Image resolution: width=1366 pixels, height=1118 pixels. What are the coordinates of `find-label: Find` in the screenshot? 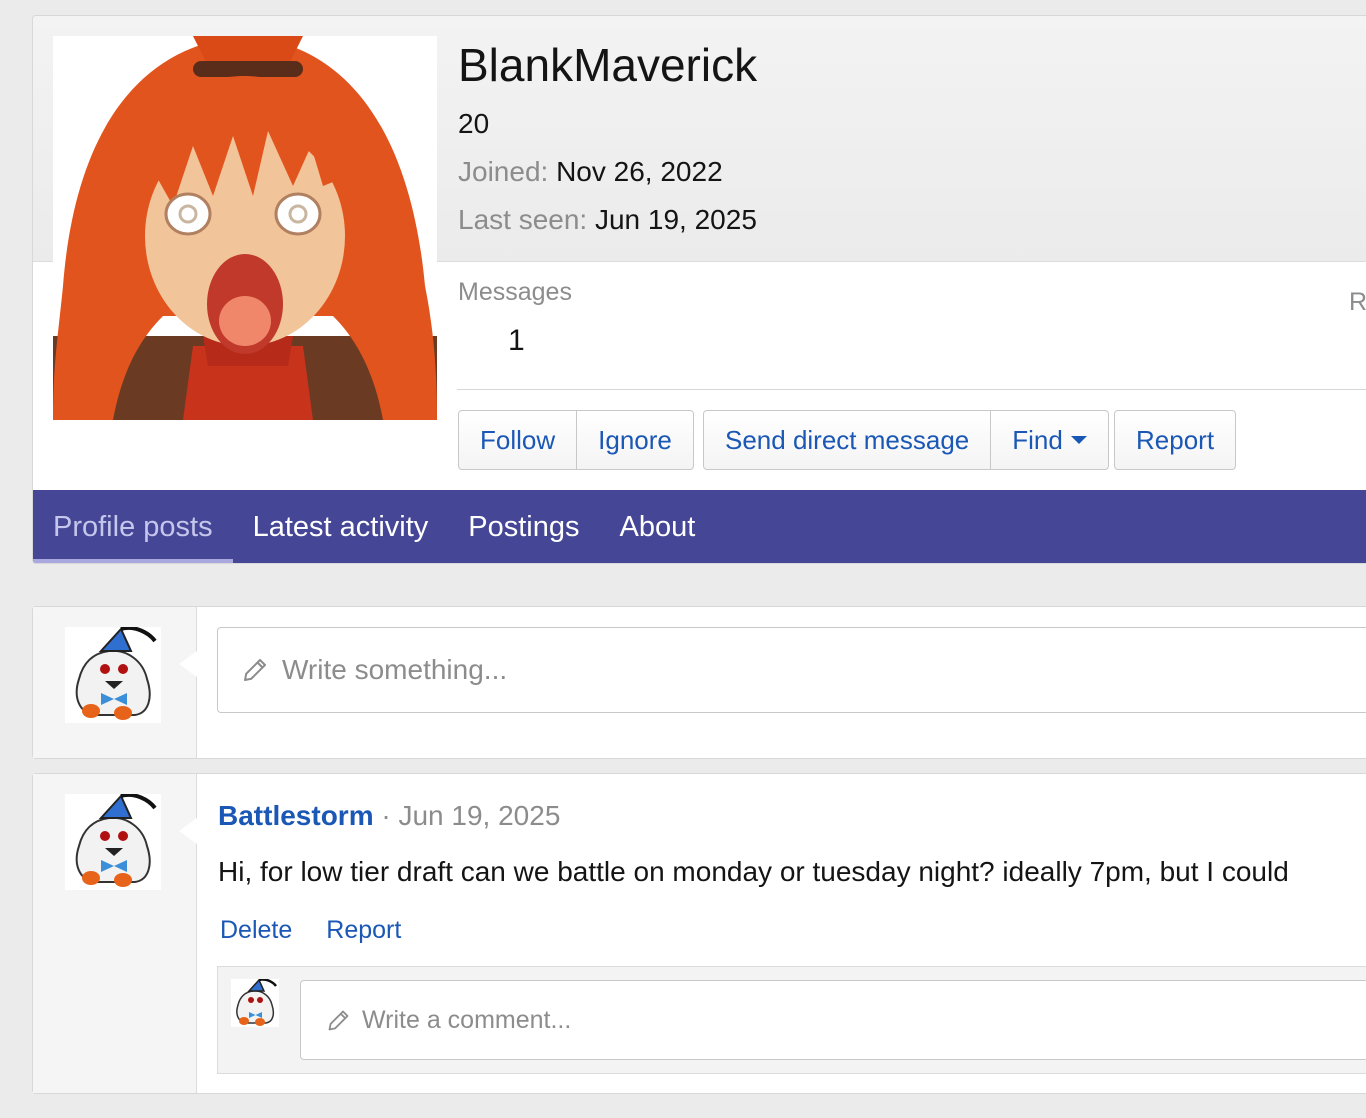 It's located at (1037, 439).